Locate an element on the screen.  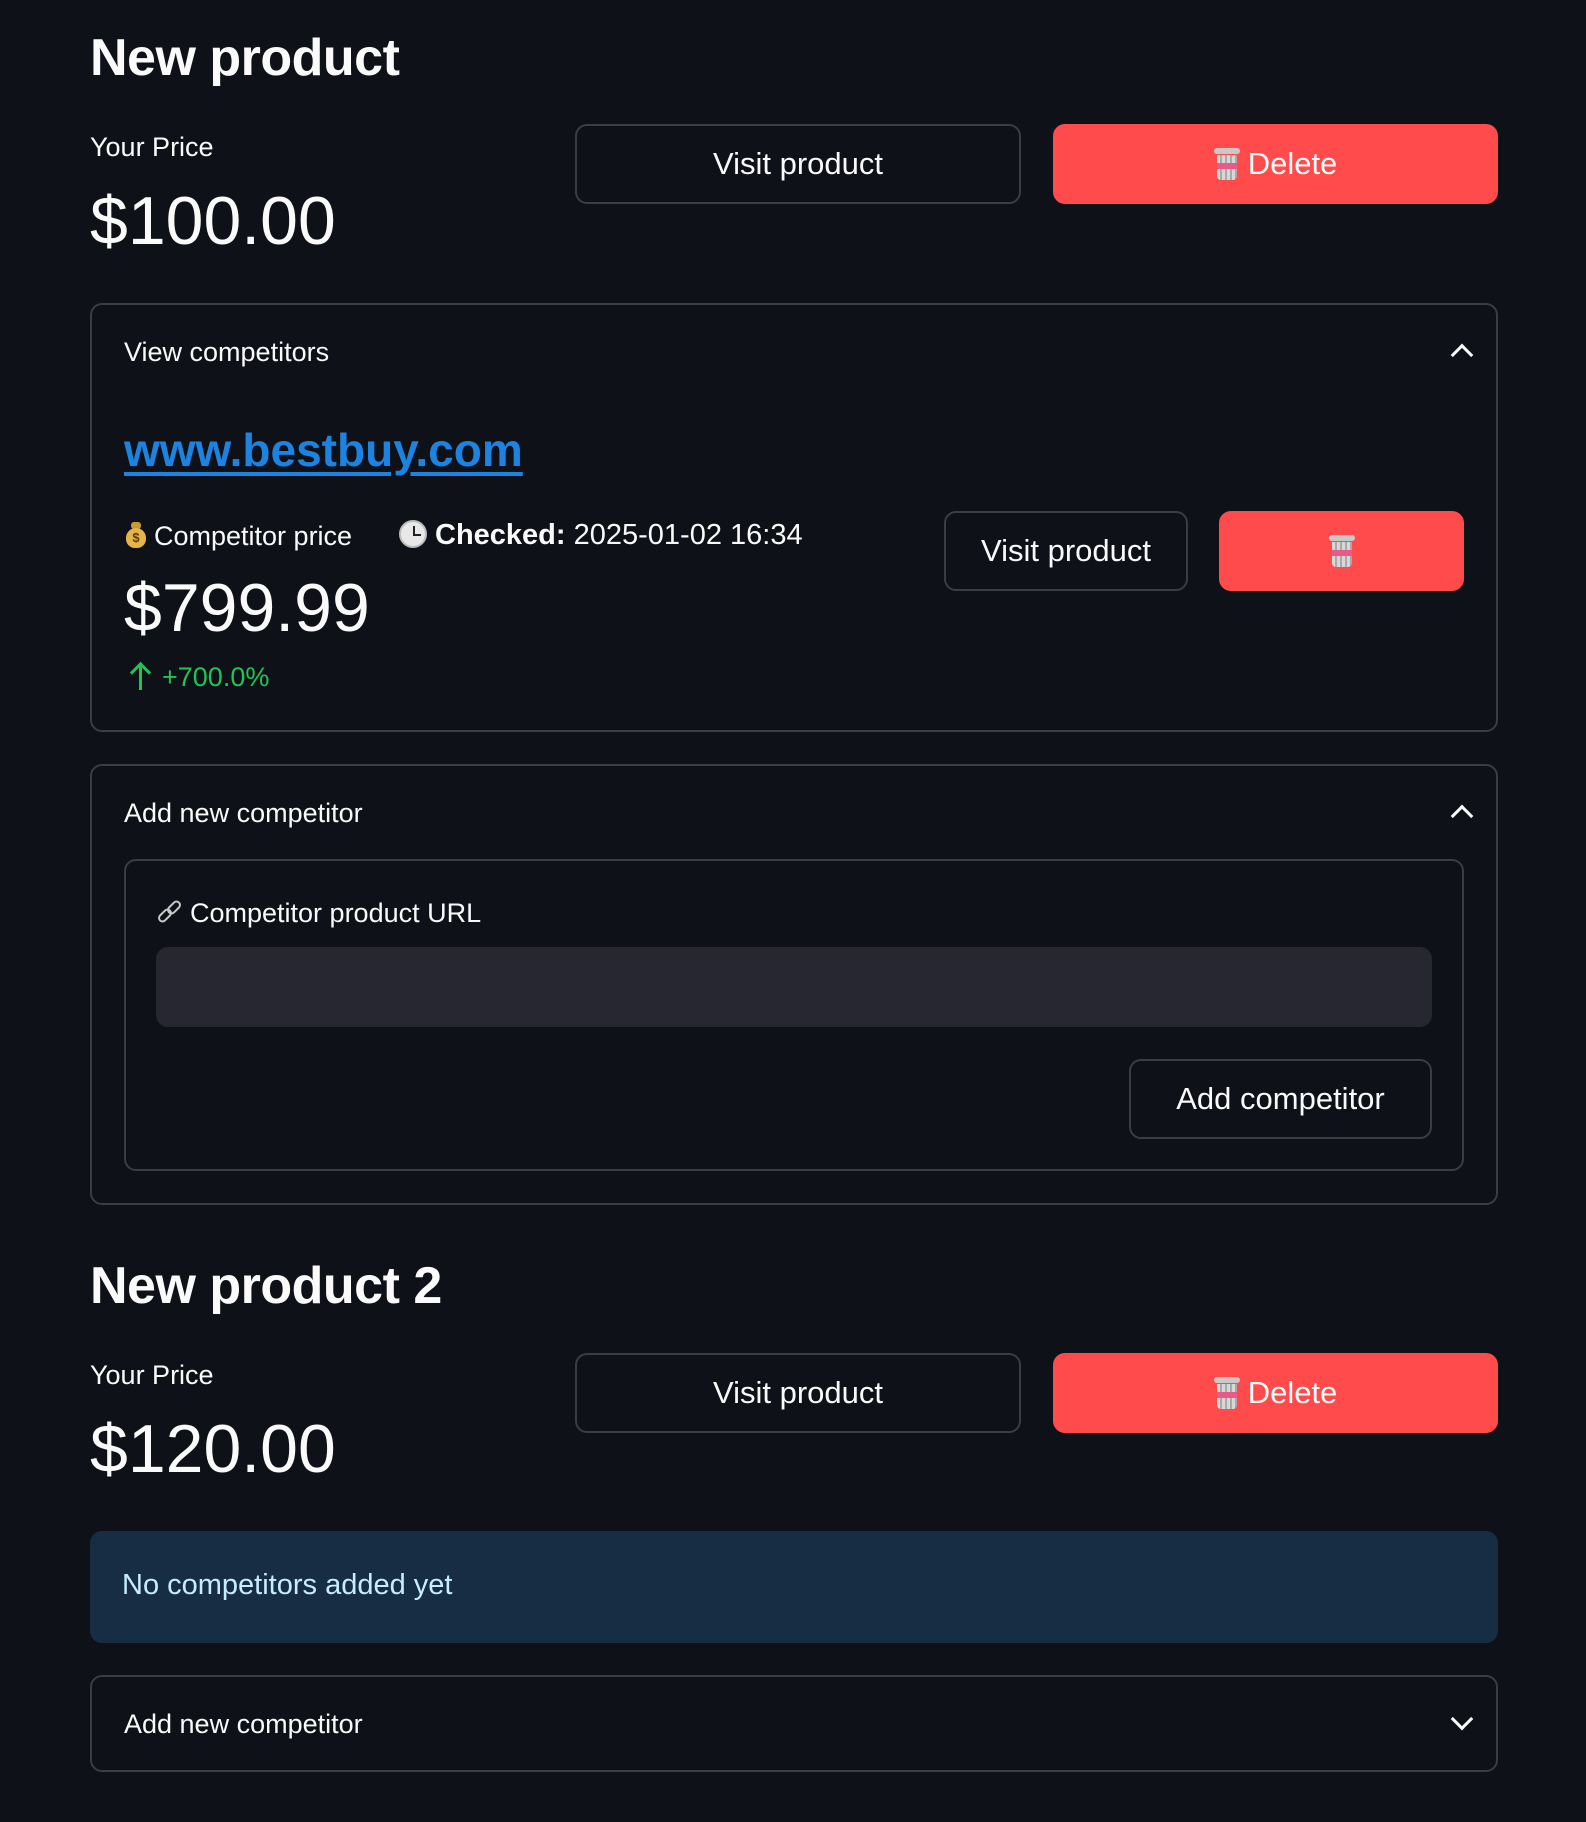
moneybag-icon: $ is located at coordinates (136, 535).